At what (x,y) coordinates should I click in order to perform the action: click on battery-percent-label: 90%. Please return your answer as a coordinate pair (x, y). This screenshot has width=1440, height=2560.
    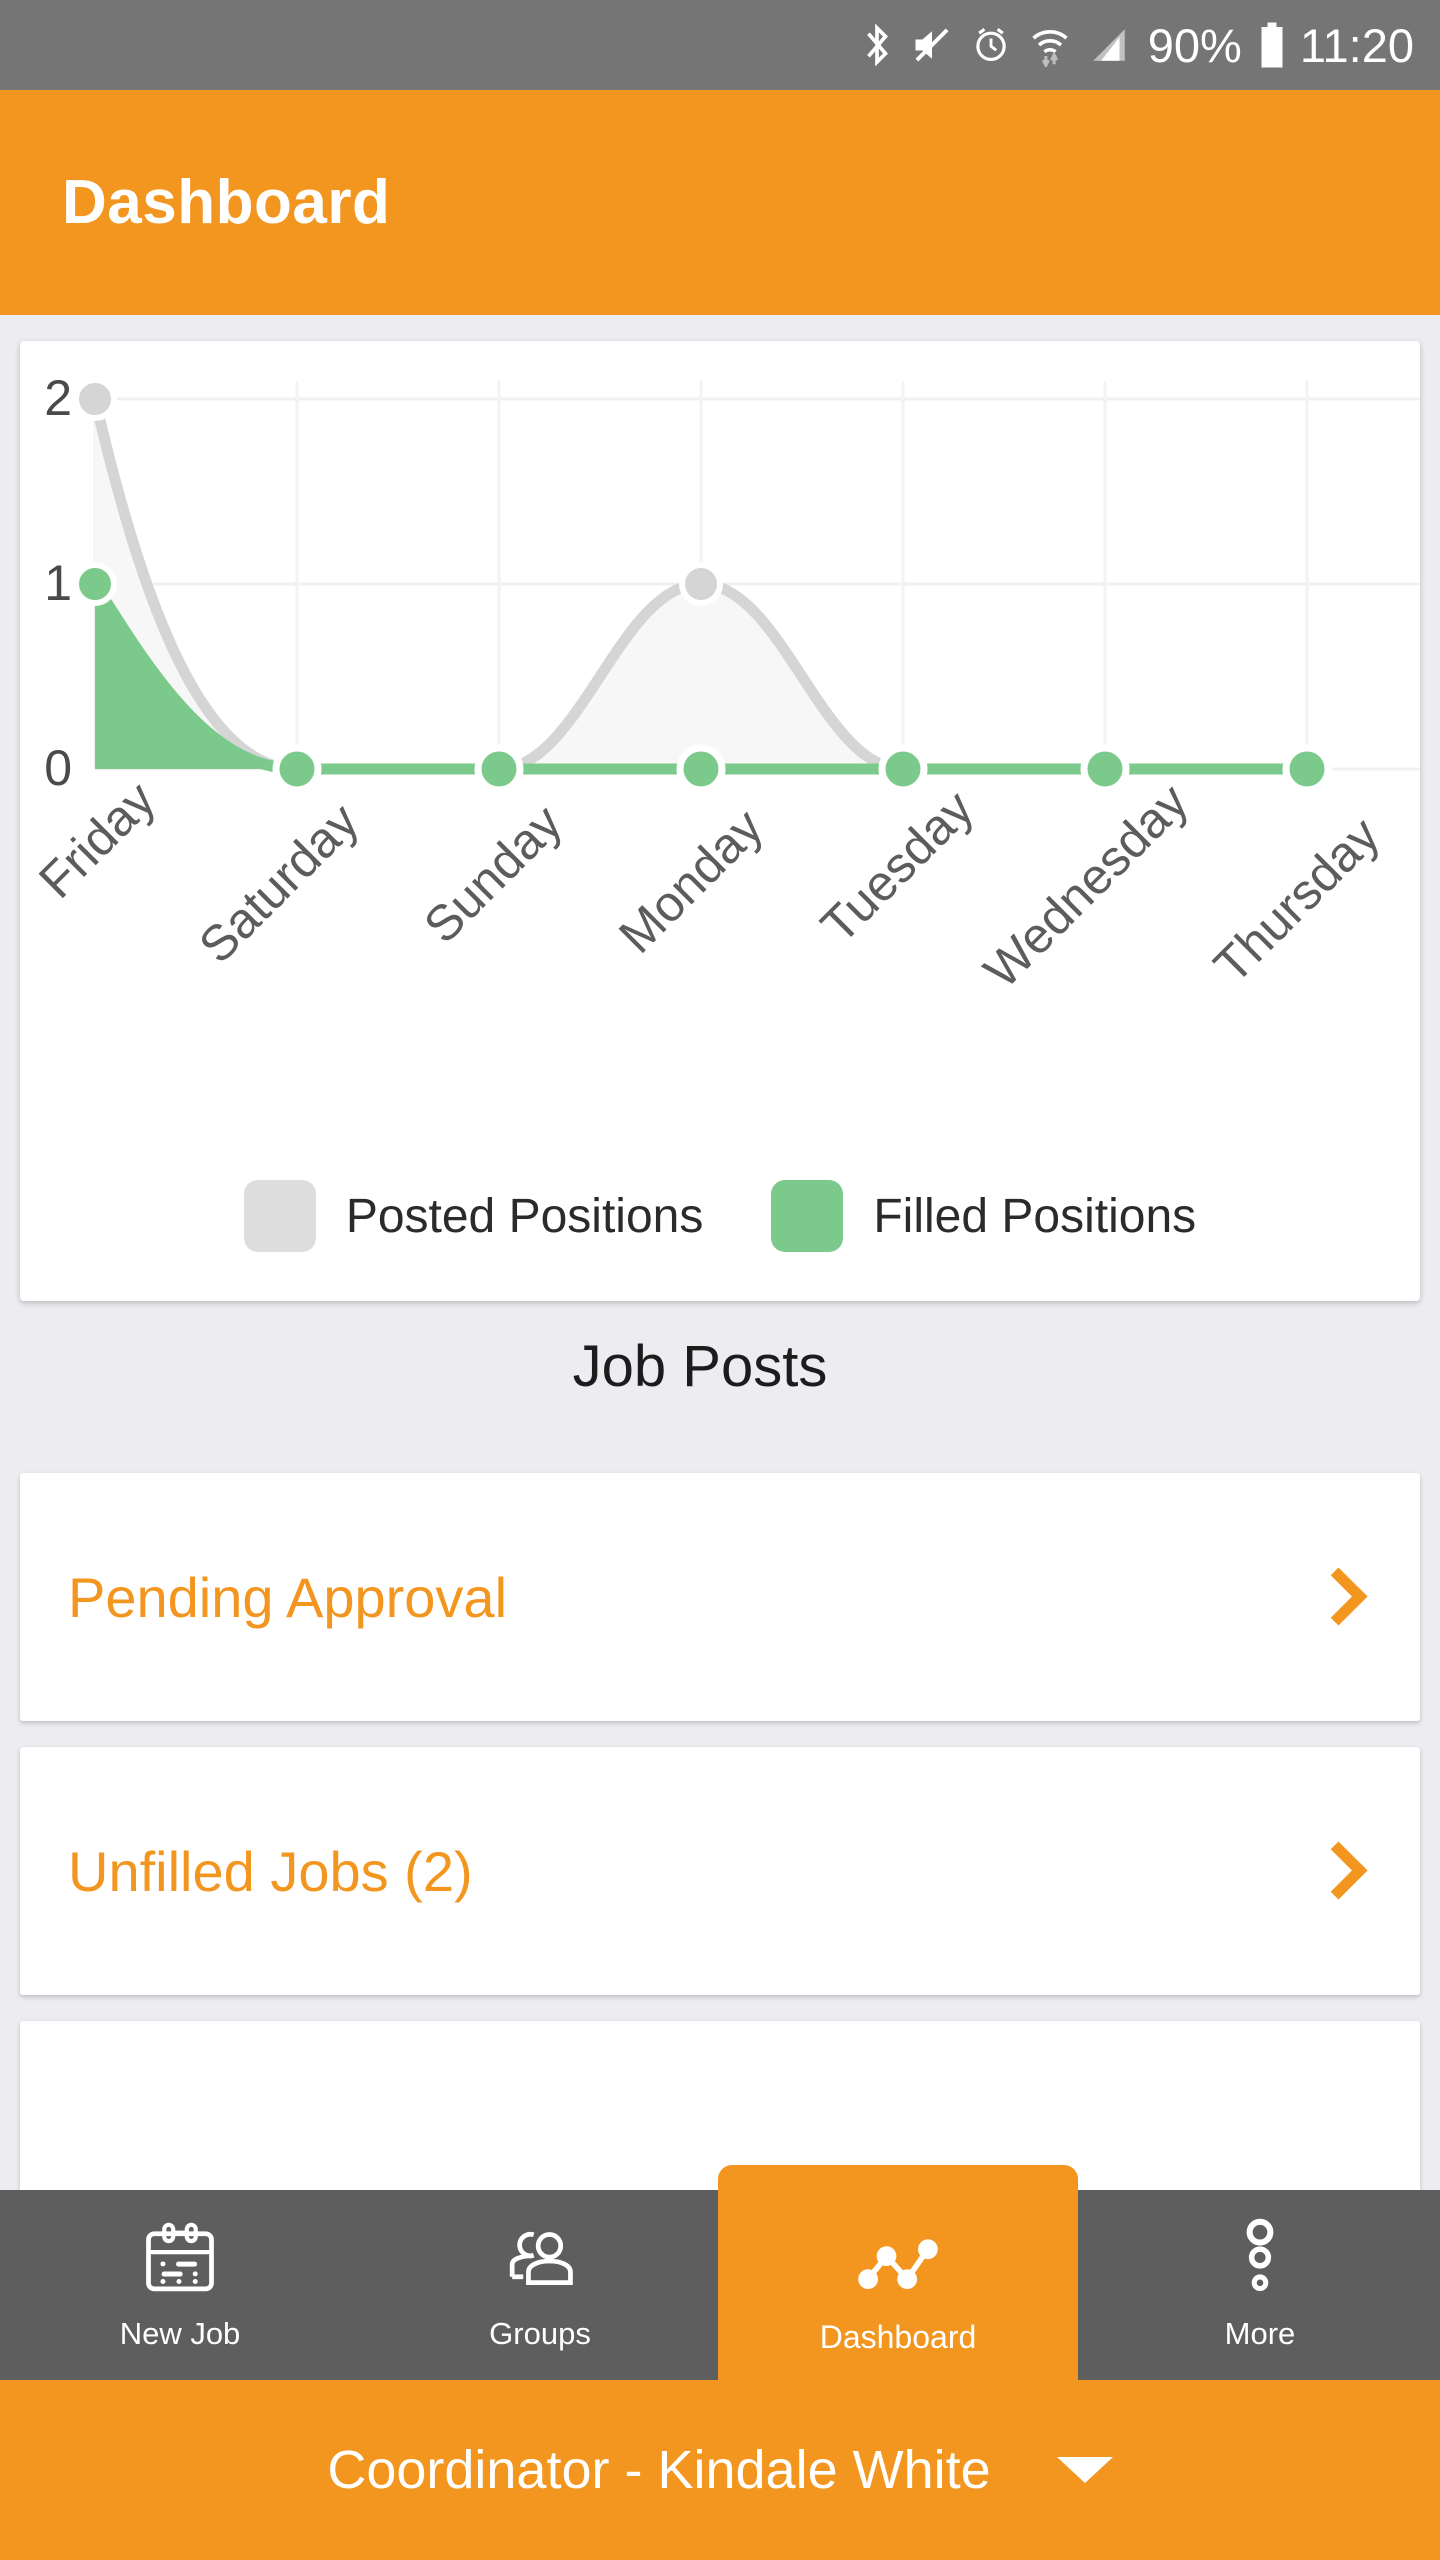
    Looking at the image, I should click on (1194, 45).